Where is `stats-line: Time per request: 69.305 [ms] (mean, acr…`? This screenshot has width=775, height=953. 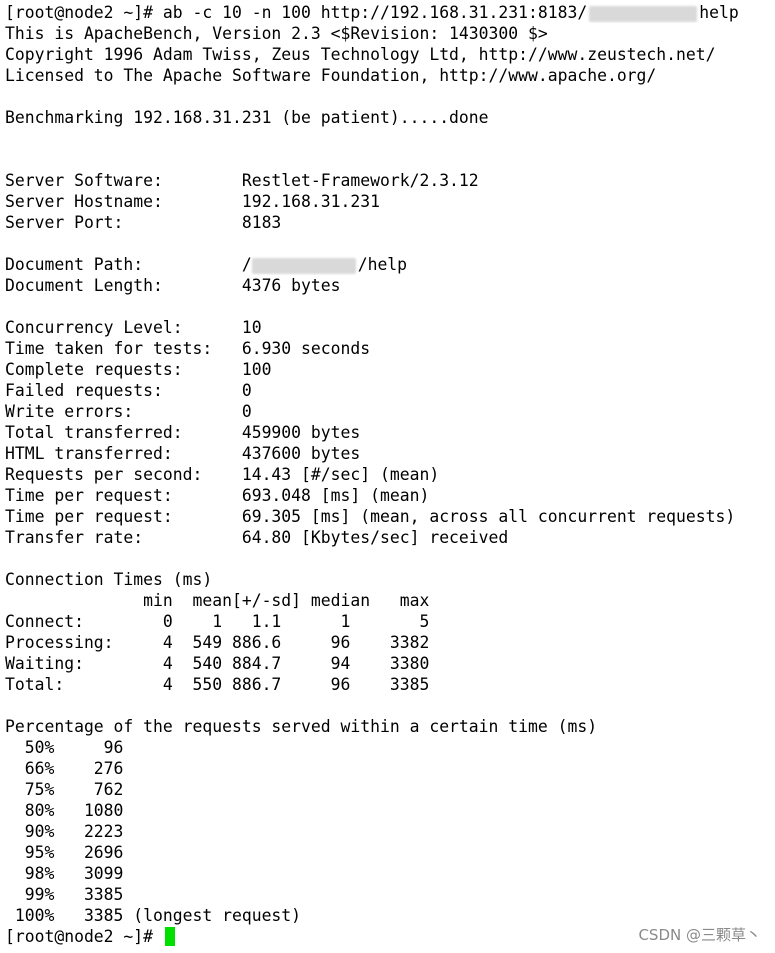
stats-line: Time per request: 69.305 [ms] (mean, acr… is located at coordinates (370, 516).